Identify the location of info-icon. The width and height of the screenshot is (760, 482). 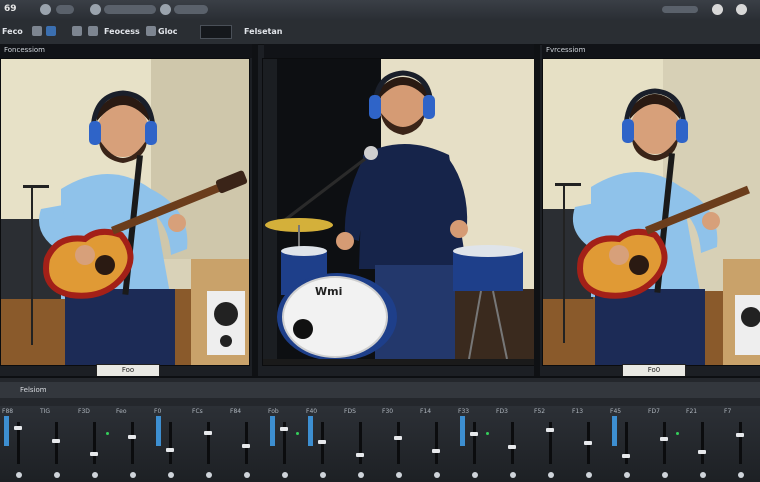
(51, 31).